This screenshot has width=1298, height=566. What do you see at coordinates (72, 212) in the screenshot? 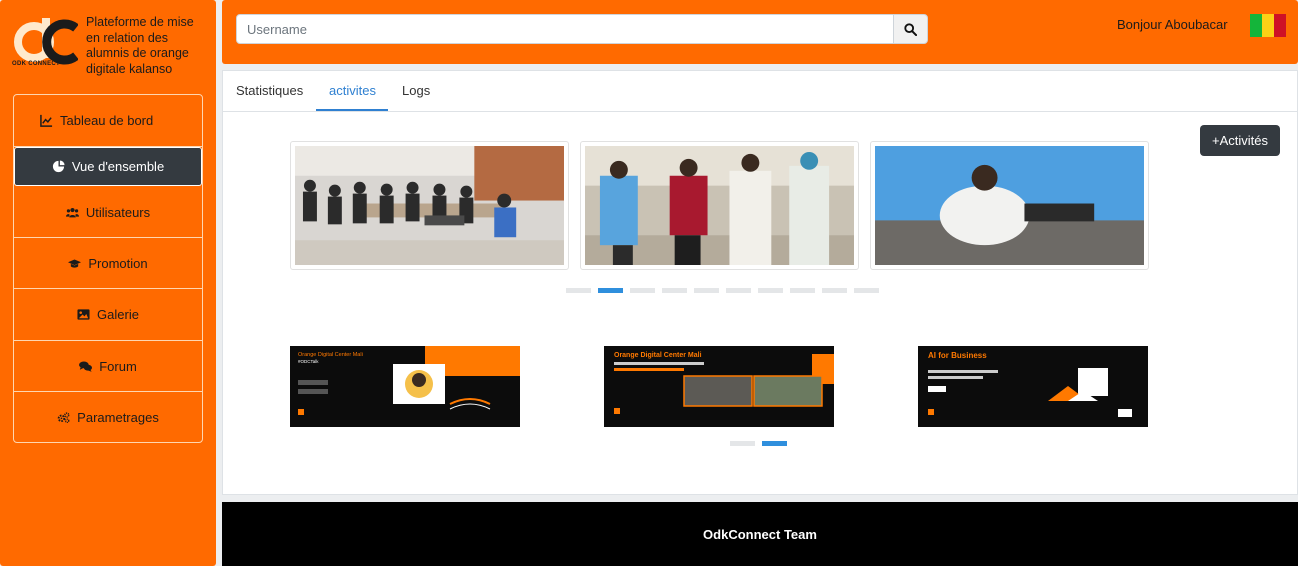
I see `users-icon` at bounding box center [72, 212].